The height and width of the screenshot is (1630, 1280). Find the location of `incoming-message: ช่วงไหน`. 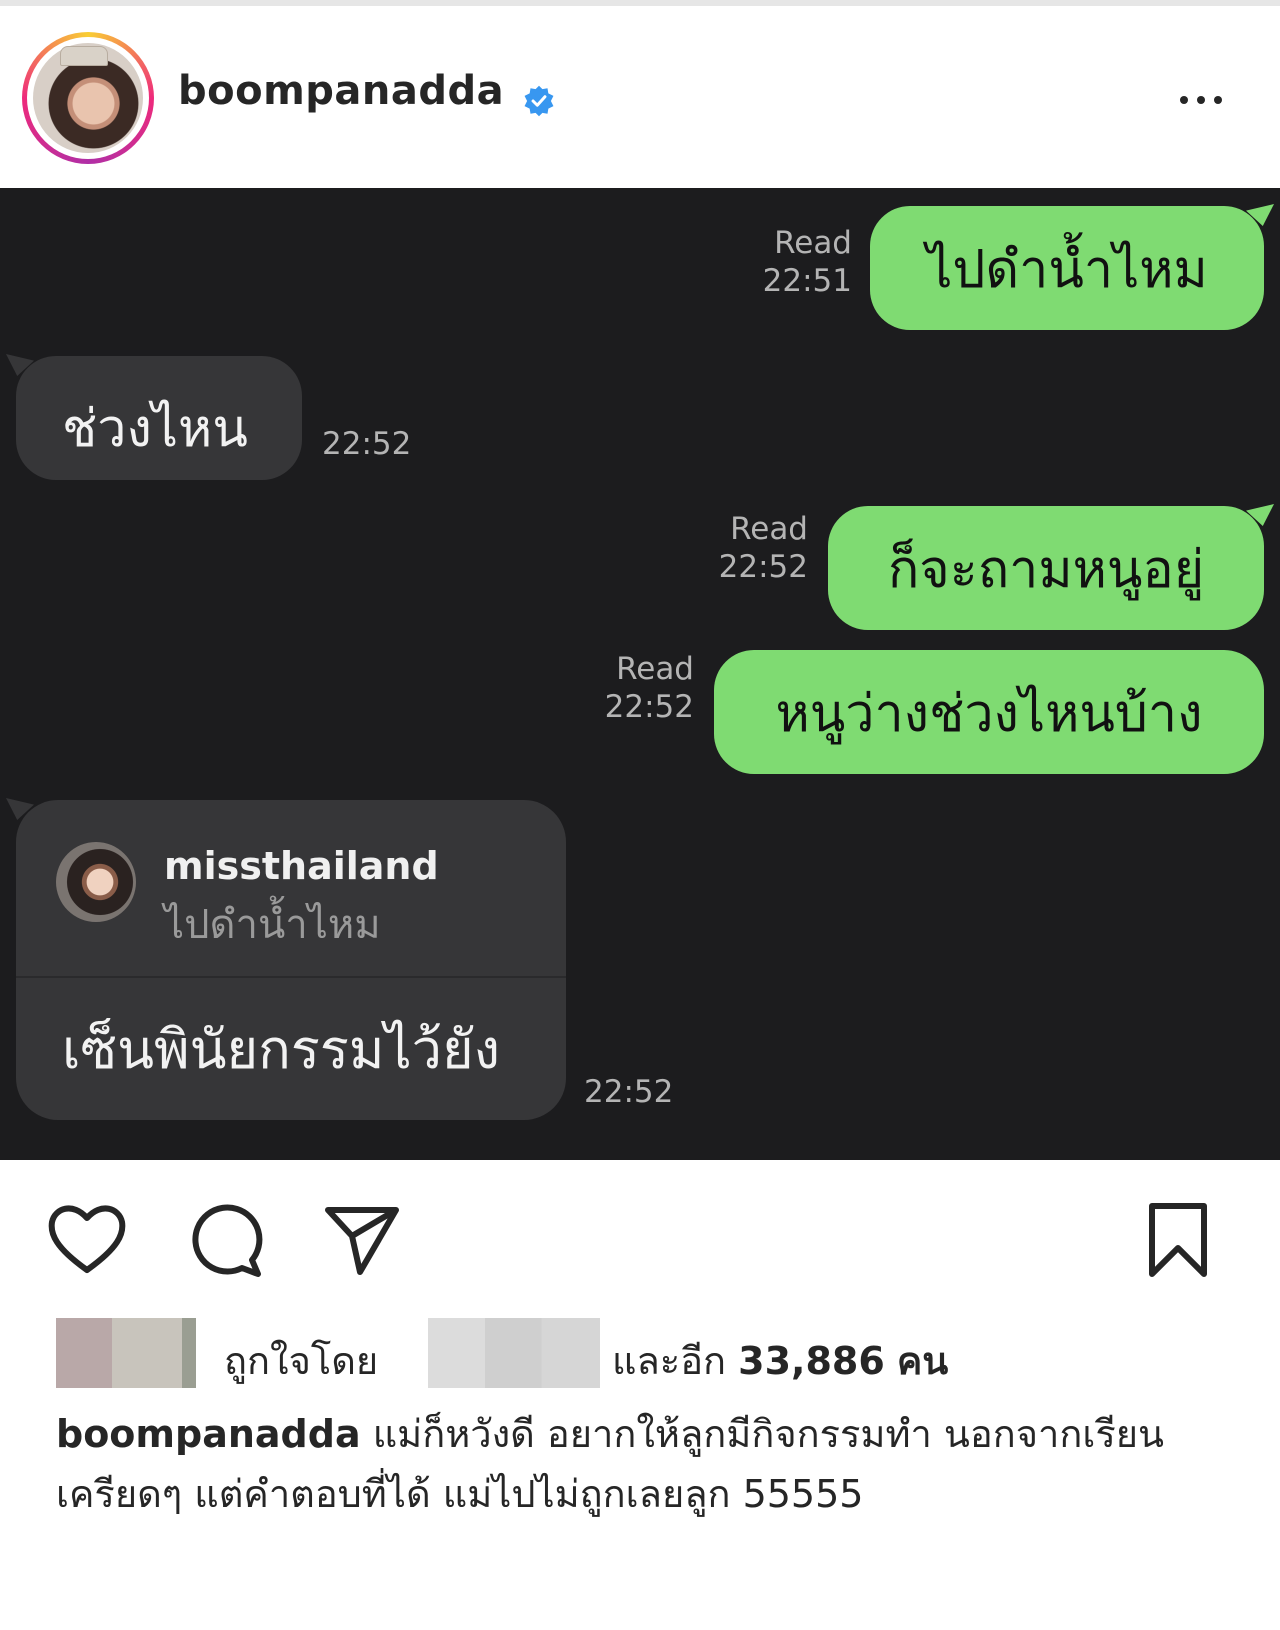

incoming-message: ช่วงไหน is located at coordinates (154, 417).